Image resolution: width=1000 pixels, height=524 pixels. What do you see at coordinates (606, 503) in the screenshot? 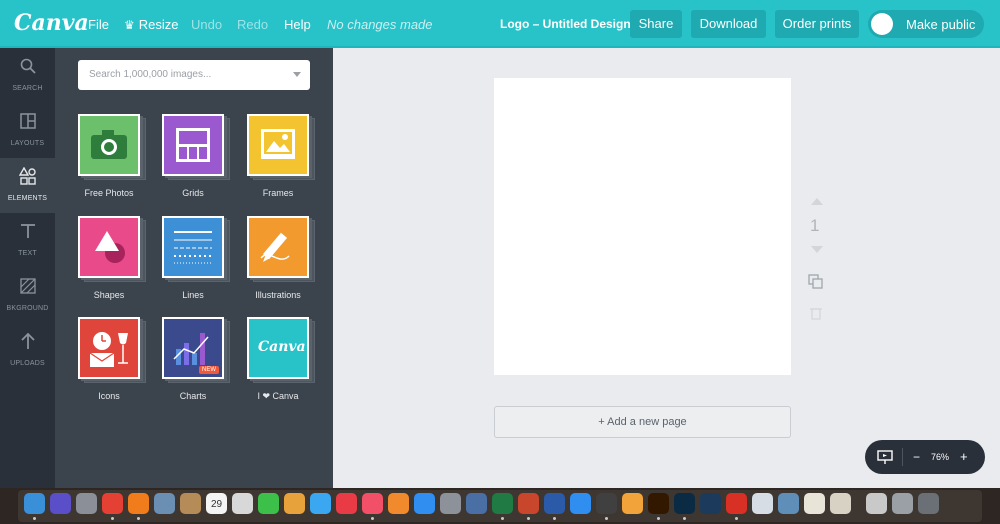
I see `dock-activity-icon` at bounding box center [606, 503].